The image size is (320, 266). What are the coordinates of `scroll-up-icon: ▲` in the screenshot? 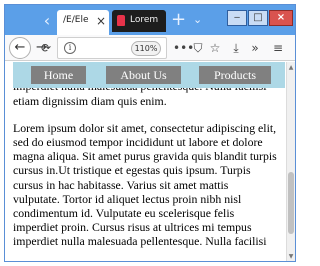 It's located at (291, 67).